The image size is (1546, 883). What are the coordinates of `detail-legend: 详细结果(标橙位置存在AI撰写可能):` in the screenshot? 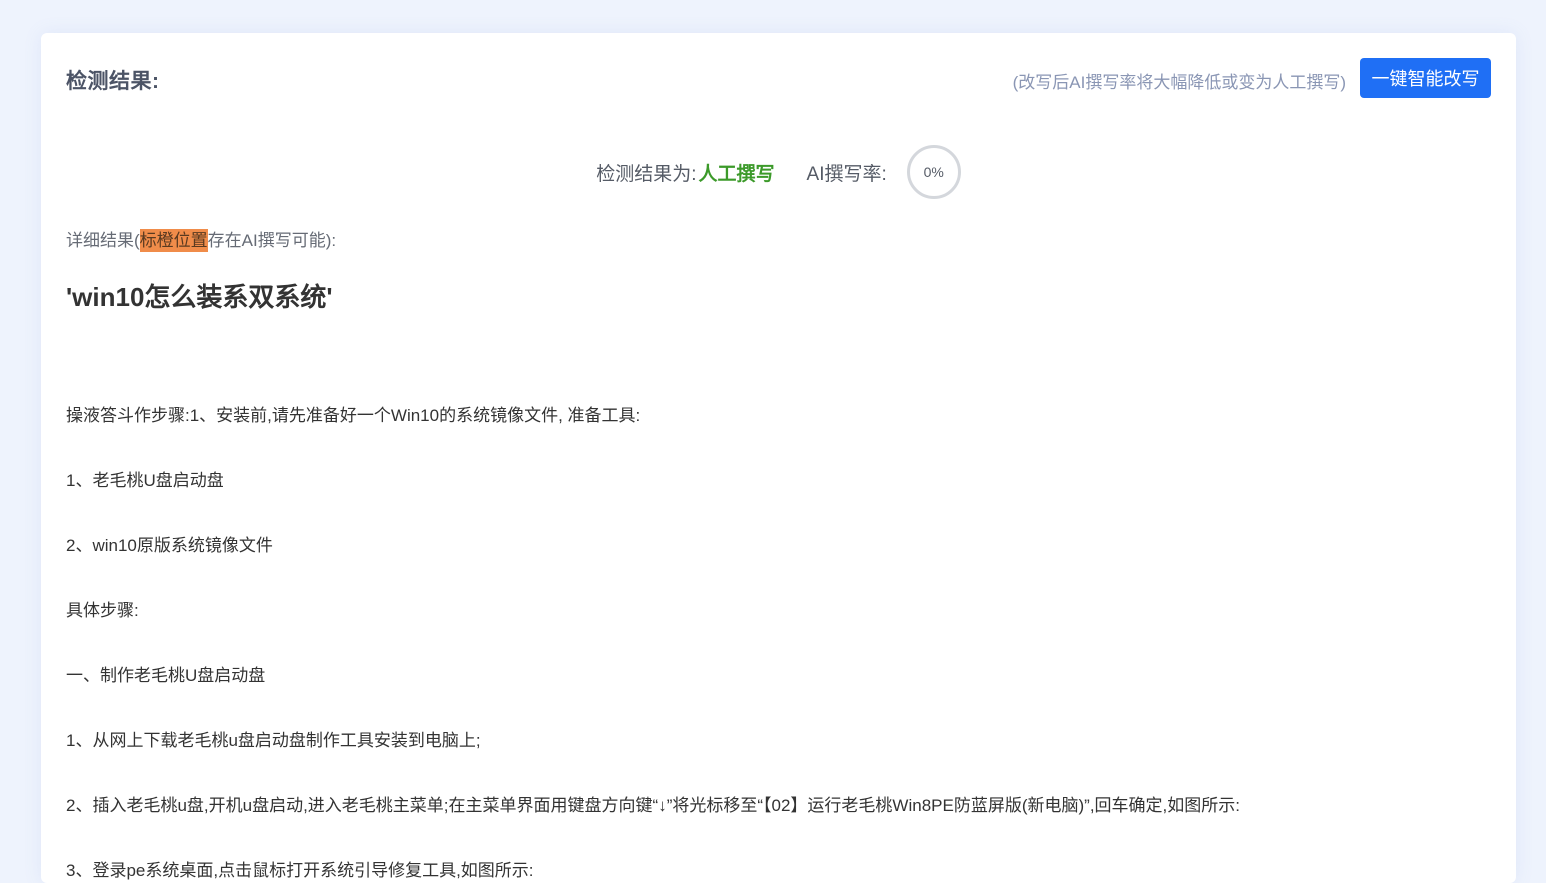 It's located at (201, 239).